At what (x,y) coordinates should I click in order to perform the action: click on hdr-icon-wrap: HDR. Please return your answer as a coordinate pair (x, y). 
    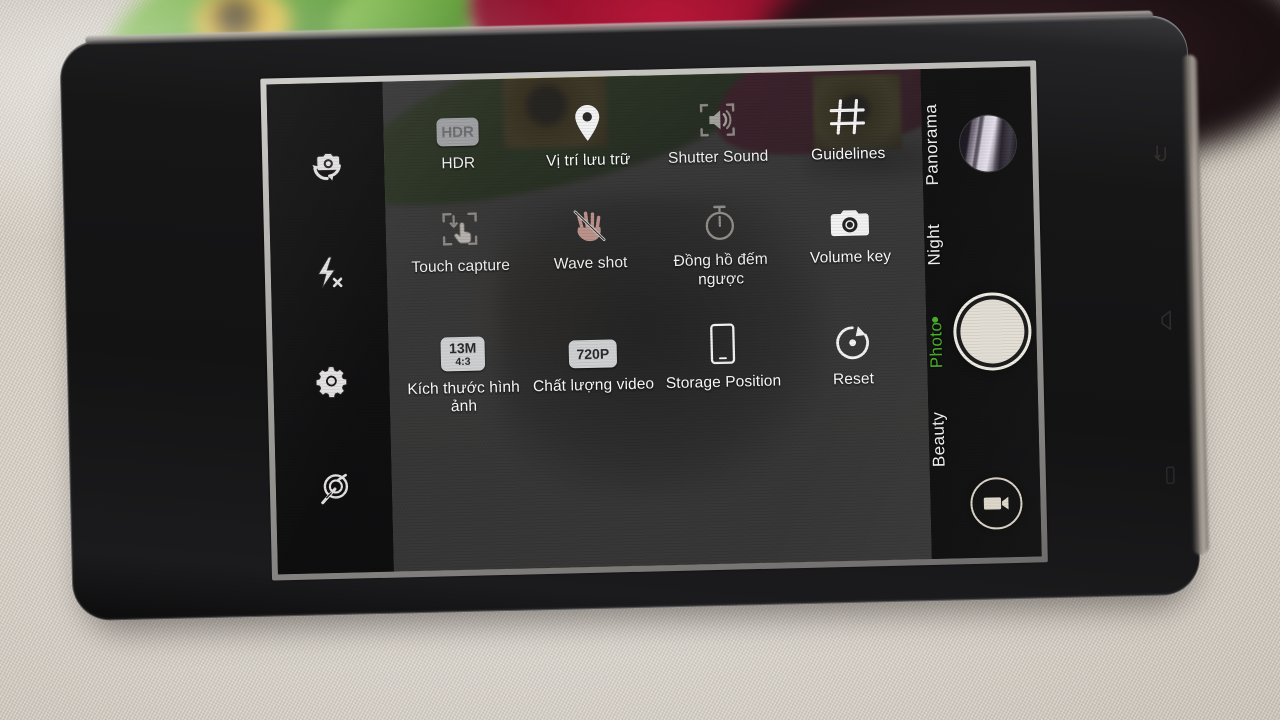
    Looking at the image, I should click on (457, 125).